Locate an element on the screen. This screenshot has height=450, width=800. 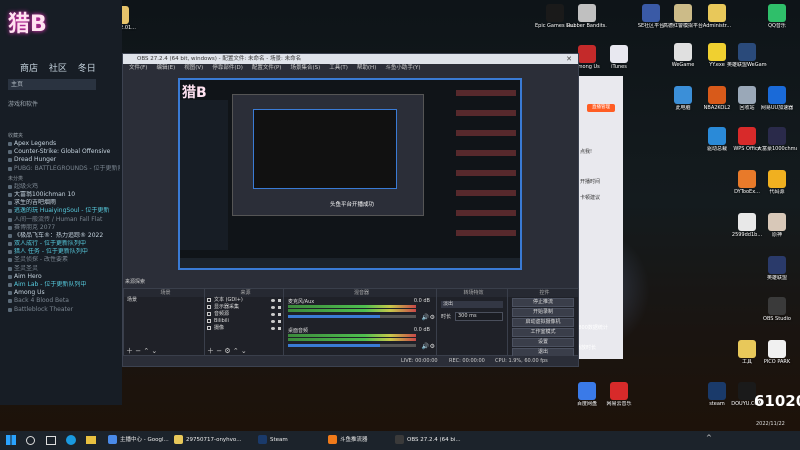
source-item: Bilibili is located at coordinates (244, 321).